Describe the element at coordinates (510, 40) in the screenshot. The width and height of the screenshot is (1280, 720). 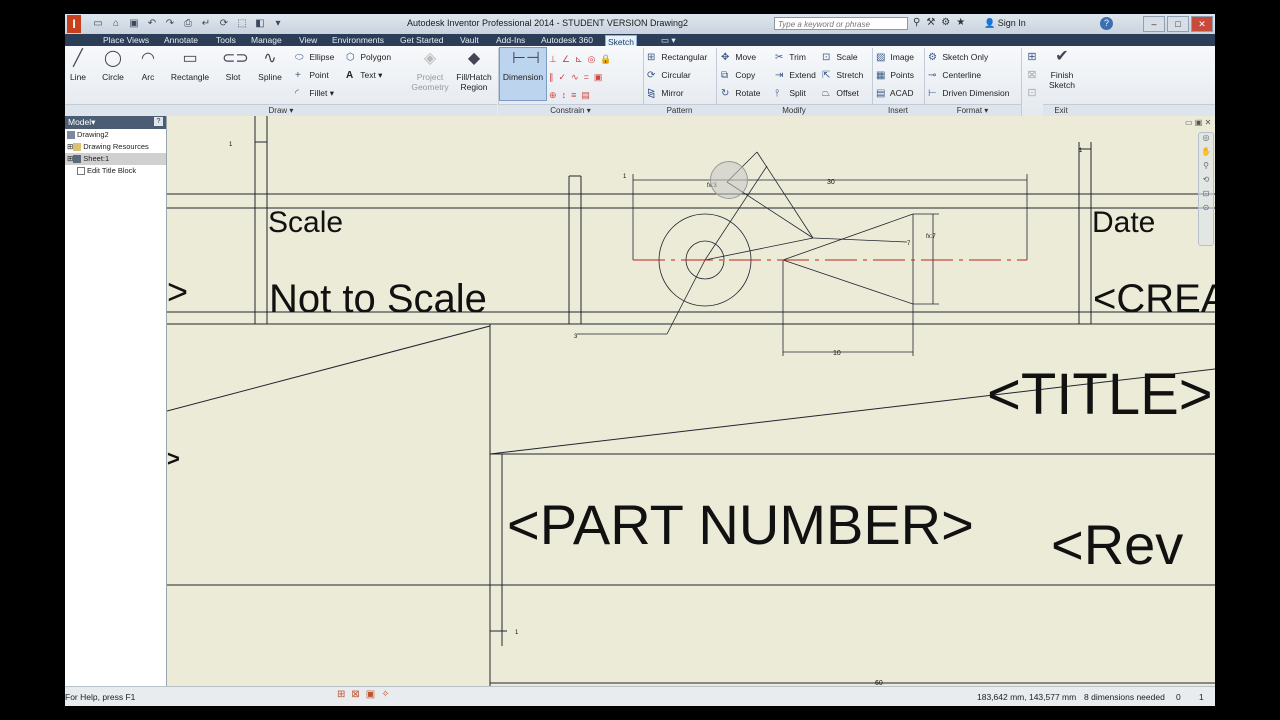
I see `tab-add-ins: Add-Ins` at that location.